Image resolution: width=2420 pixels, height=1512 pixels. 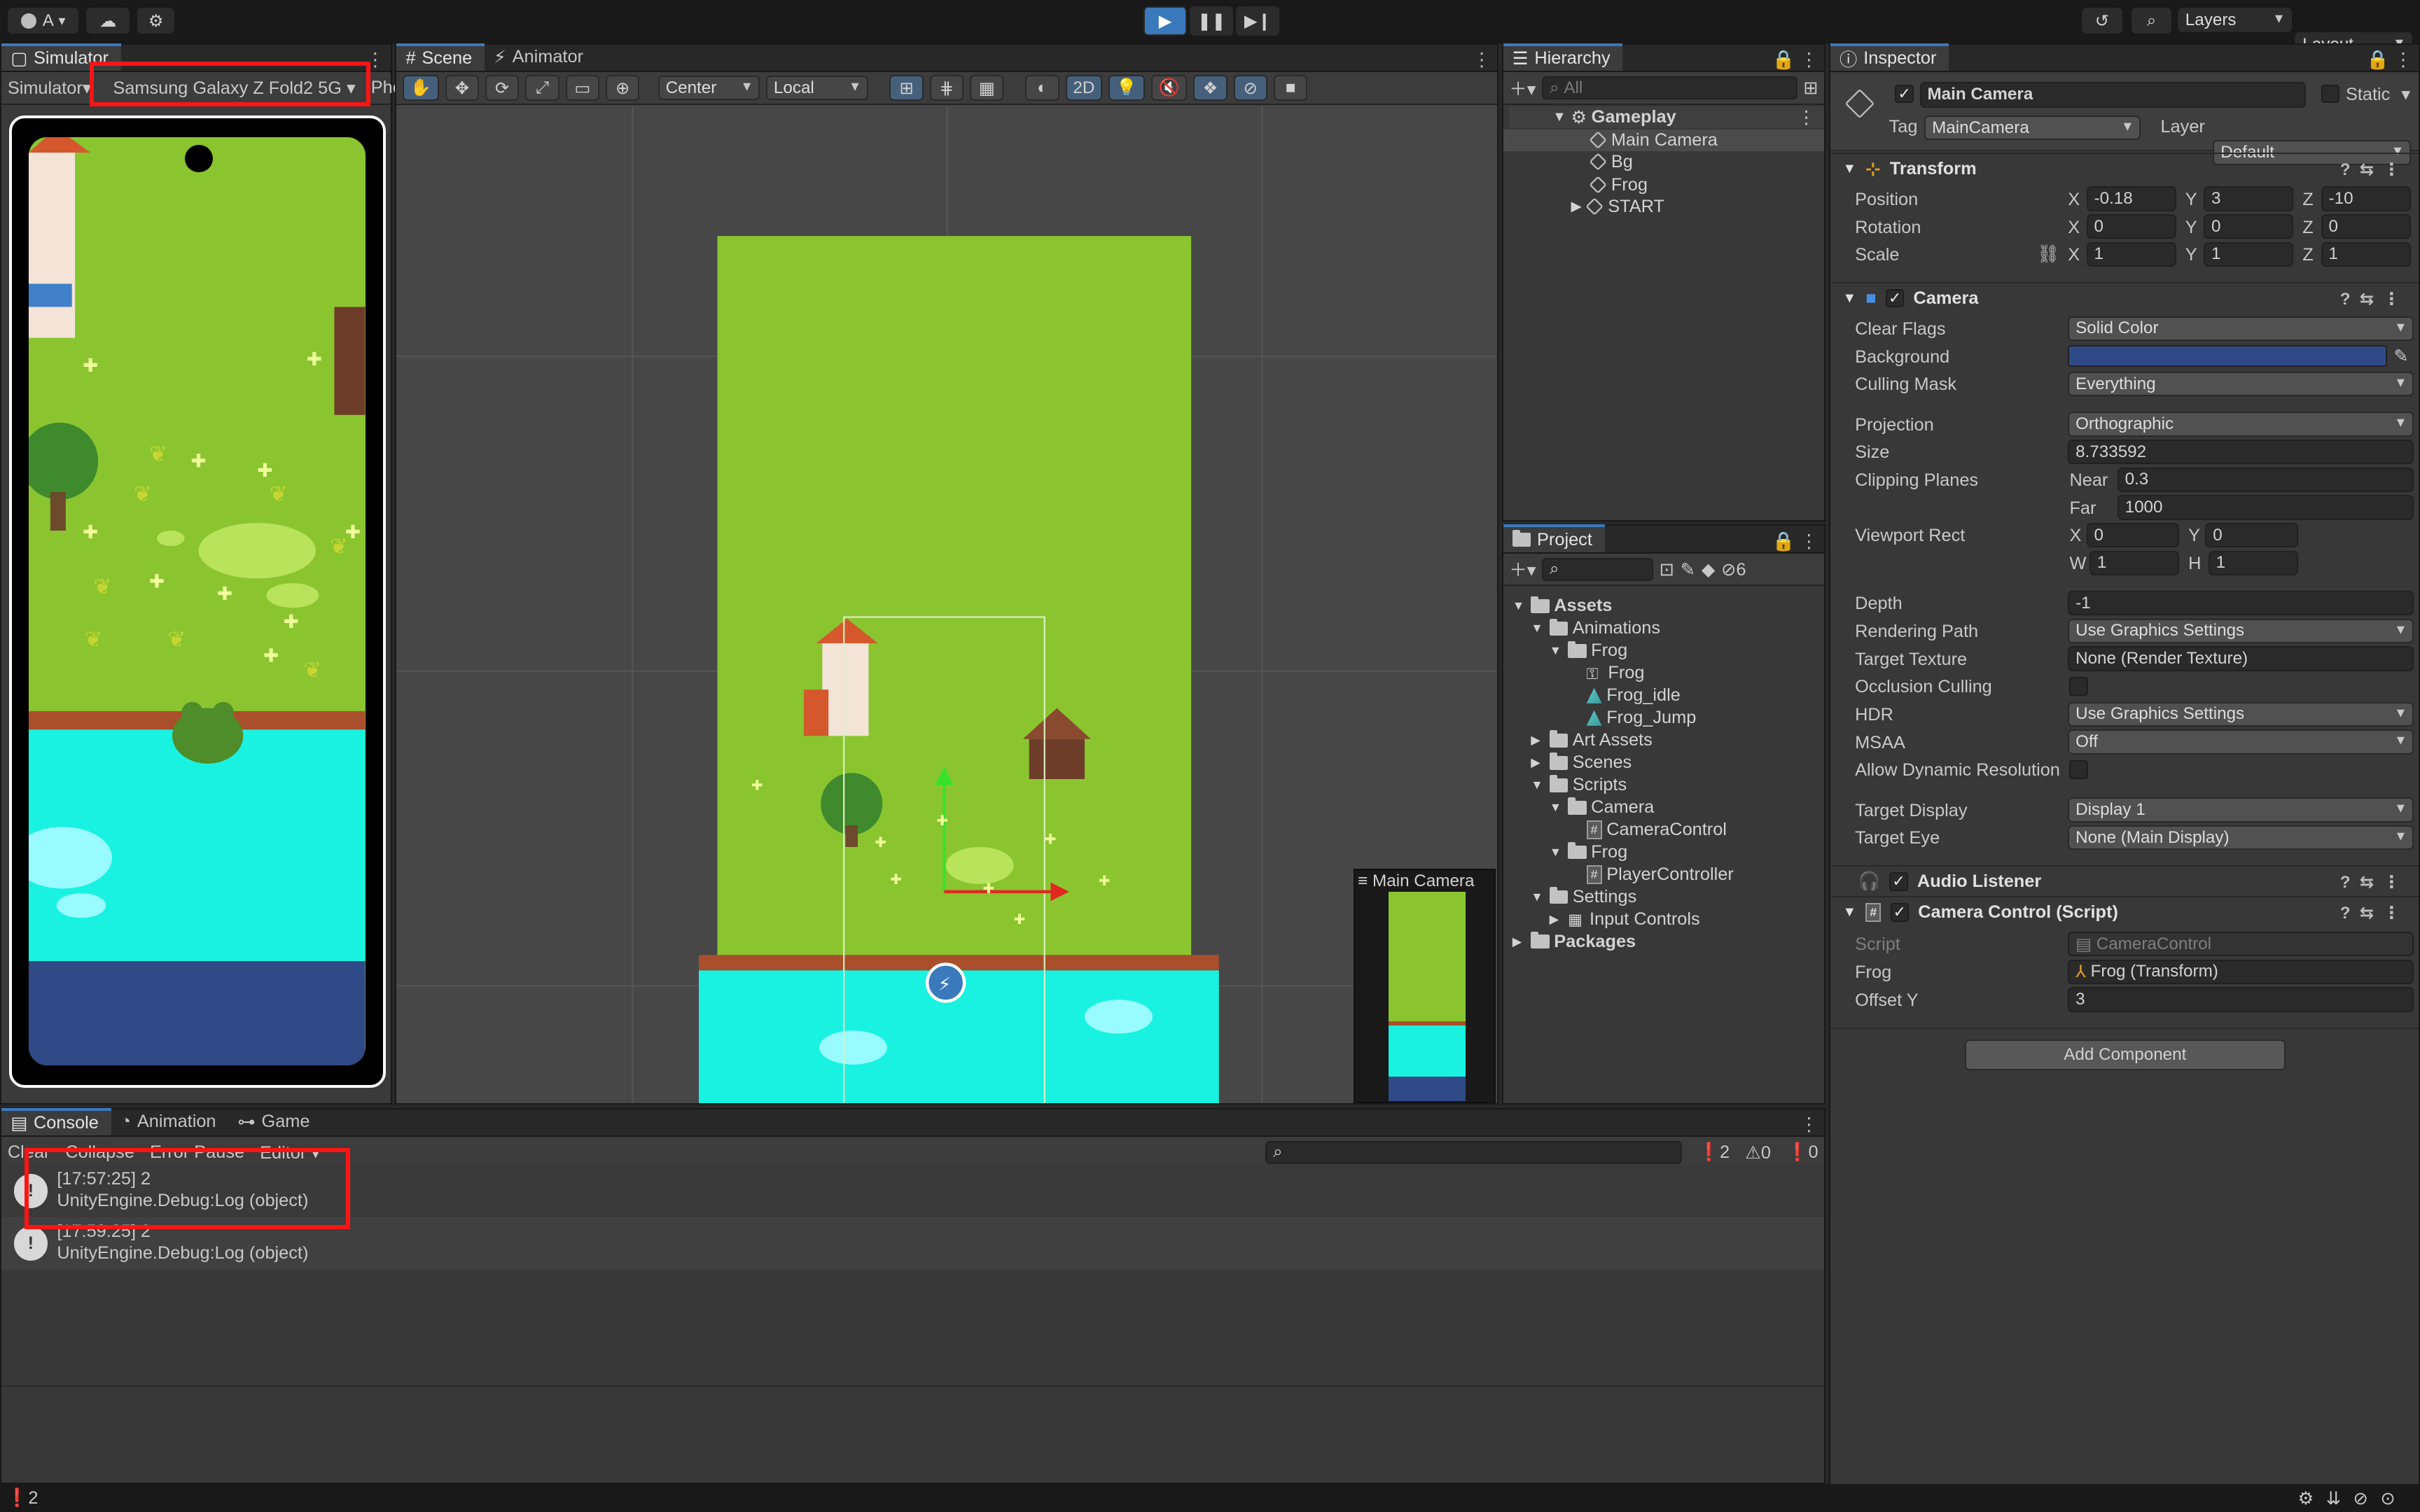 What do you see at coordinates (1581, 763) in the screenshot?
I see `project-tree-item: ▶ Scenes` at bounding box center [1581, 763].